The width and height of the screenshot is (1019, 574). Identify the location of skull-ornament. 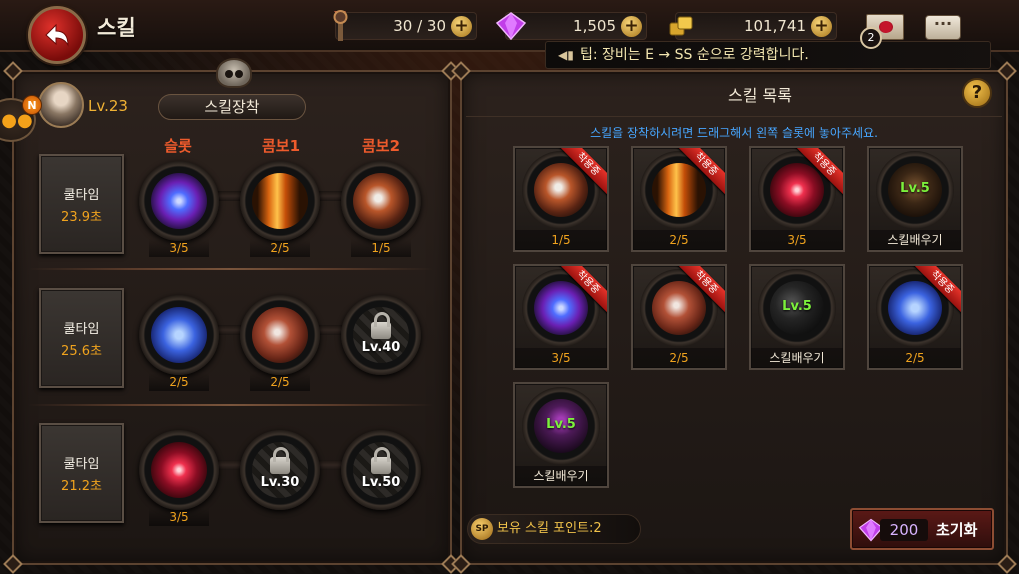
(234, 73).